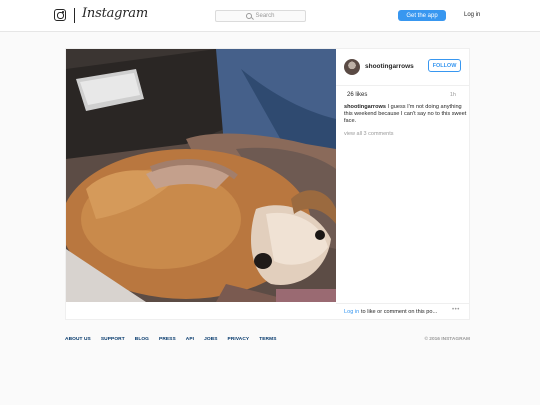  What do you see at coordinates (142, 339) in the screenshot?
I see `footer-link-blog: BLOG` at bounding box center [142, 339].